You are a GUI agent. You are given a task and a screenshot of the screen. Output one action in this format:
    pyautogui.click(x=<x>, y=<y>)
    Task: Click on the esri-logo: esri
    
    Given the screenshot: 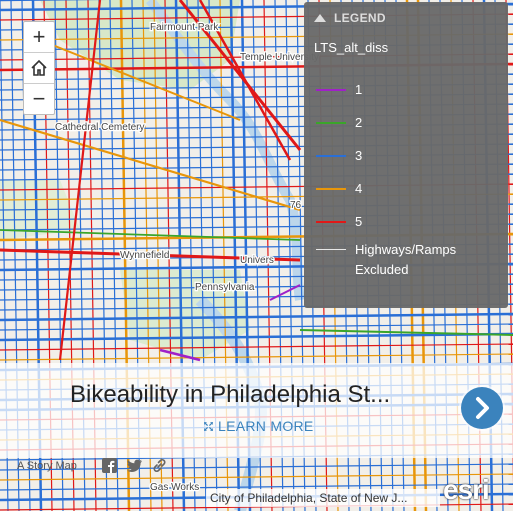 What is the action you would take?
    pyautogui.click(x=466, y=489)
    